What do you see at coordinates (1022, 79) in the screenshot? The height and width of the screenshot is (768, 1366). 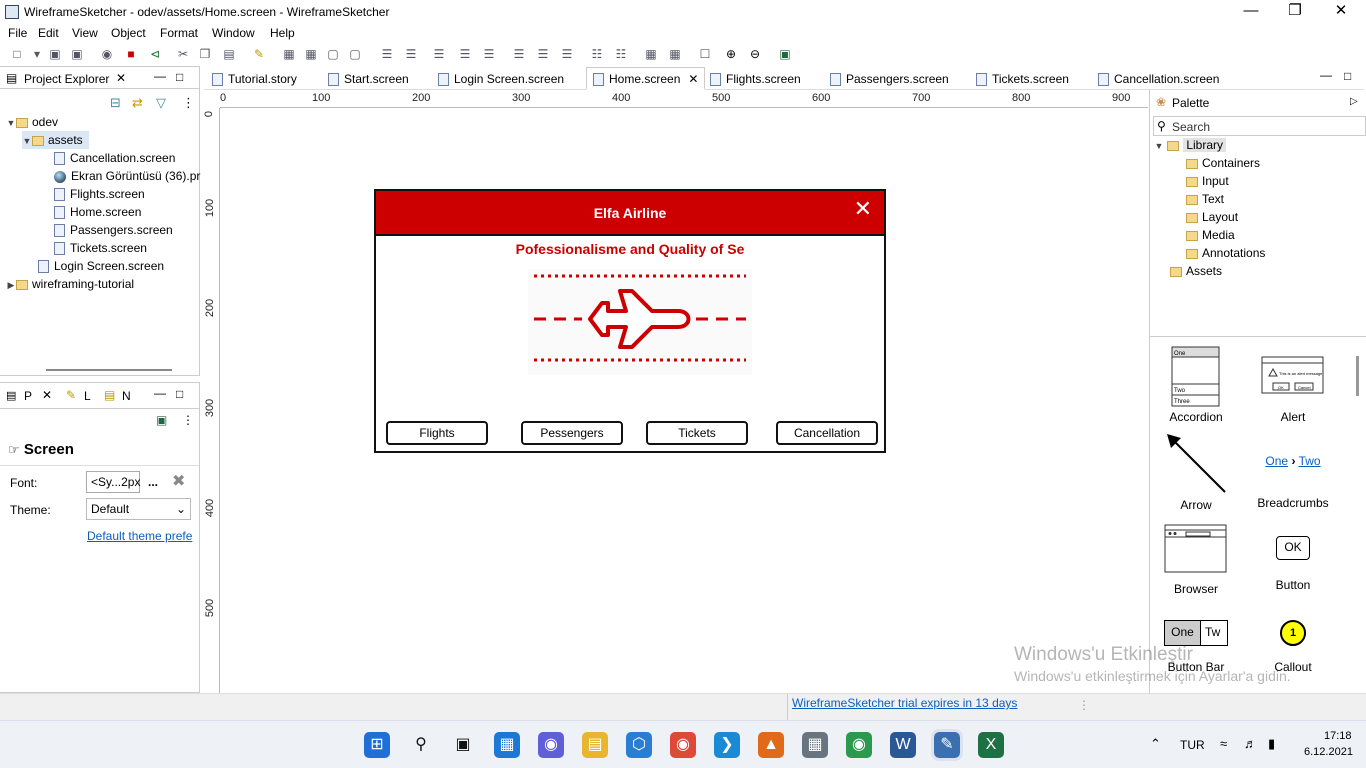 I see `tab-tickets-screen: Tickets.screen` at bounding box center [1022, 79].